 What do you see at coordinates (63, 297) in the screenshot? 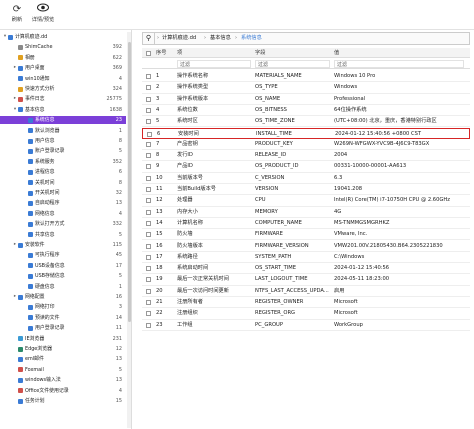
I see `tree-item: ▸ 网络配置 16` at bounding box center [63, 297].